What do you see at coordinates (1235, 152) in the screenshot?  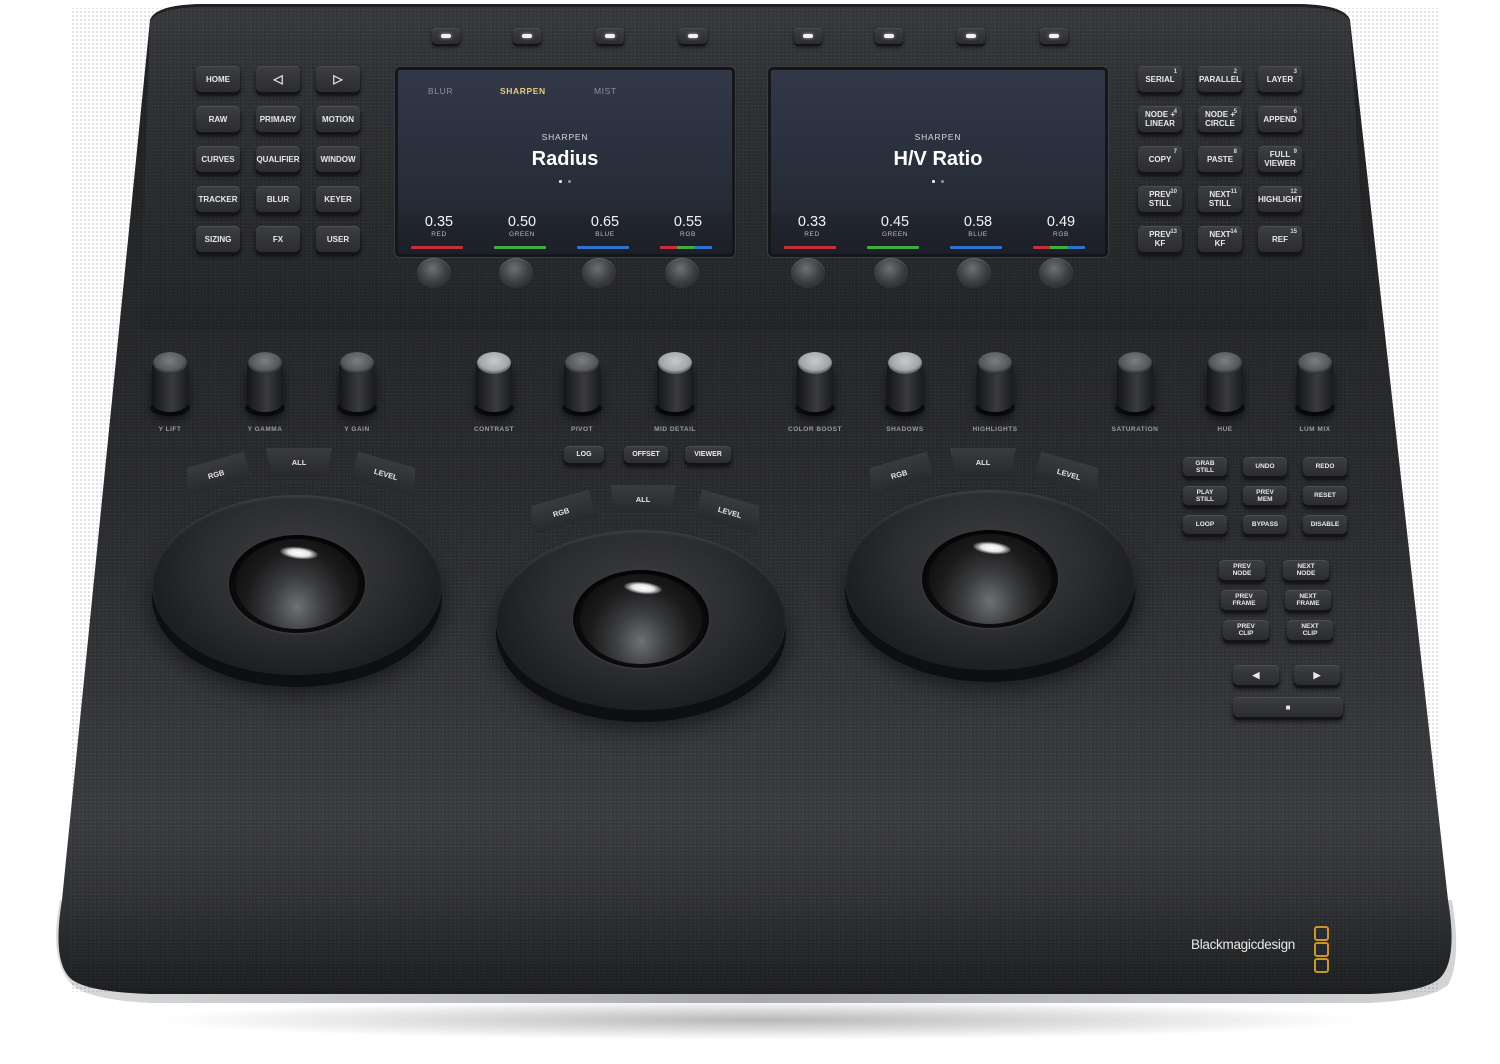 I see `key-number: 8` at bounding box center [1235, 152].